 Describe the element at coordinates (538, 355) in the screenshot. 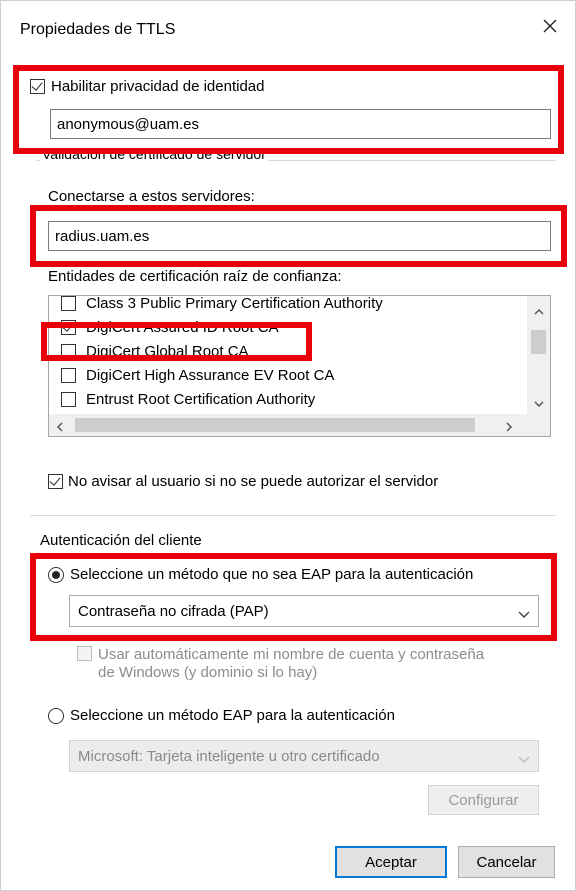

I see `vertical-scrollbar` at that location.